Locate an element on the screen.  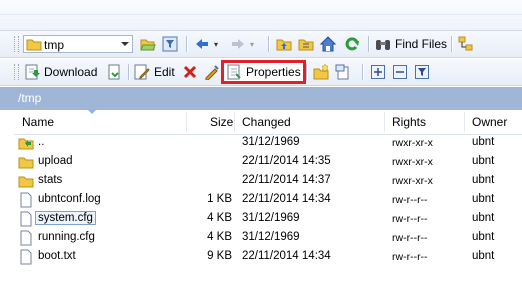
delete-icon is located at coordinates (190, 72).